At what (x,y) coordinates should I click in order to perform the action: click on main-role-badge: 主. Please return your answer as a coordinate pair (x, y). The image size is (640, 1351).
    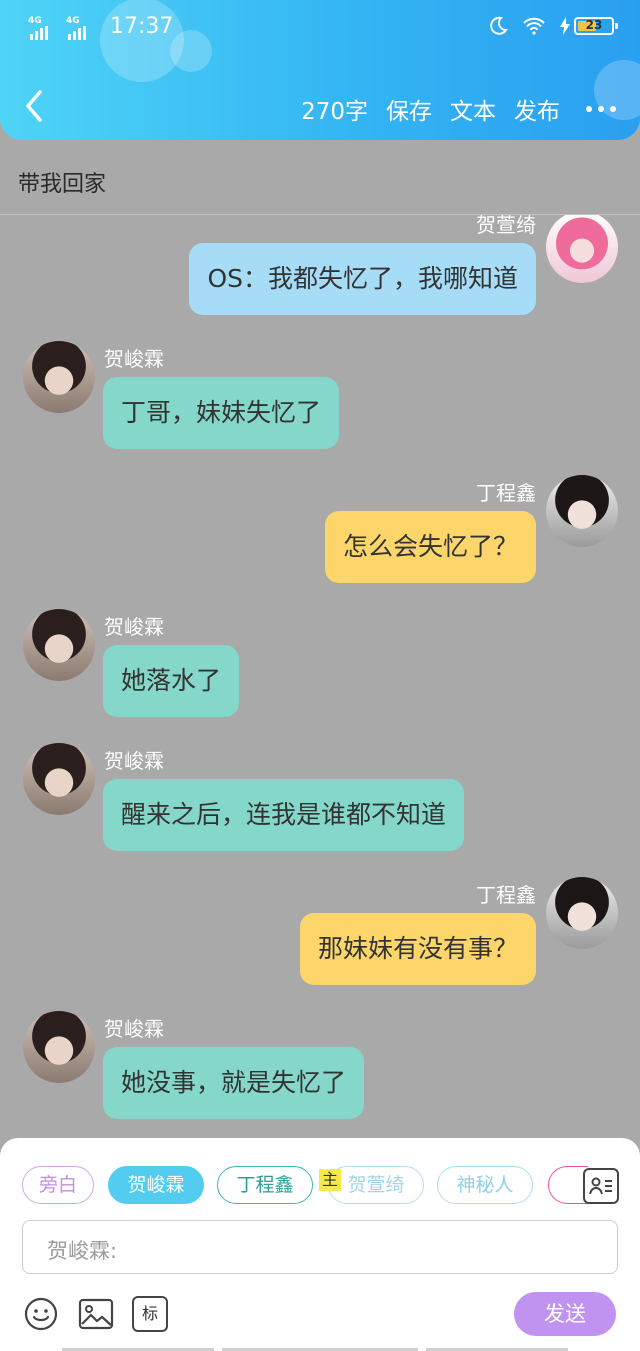
    Looking at the image, I should click on (330, 1180).